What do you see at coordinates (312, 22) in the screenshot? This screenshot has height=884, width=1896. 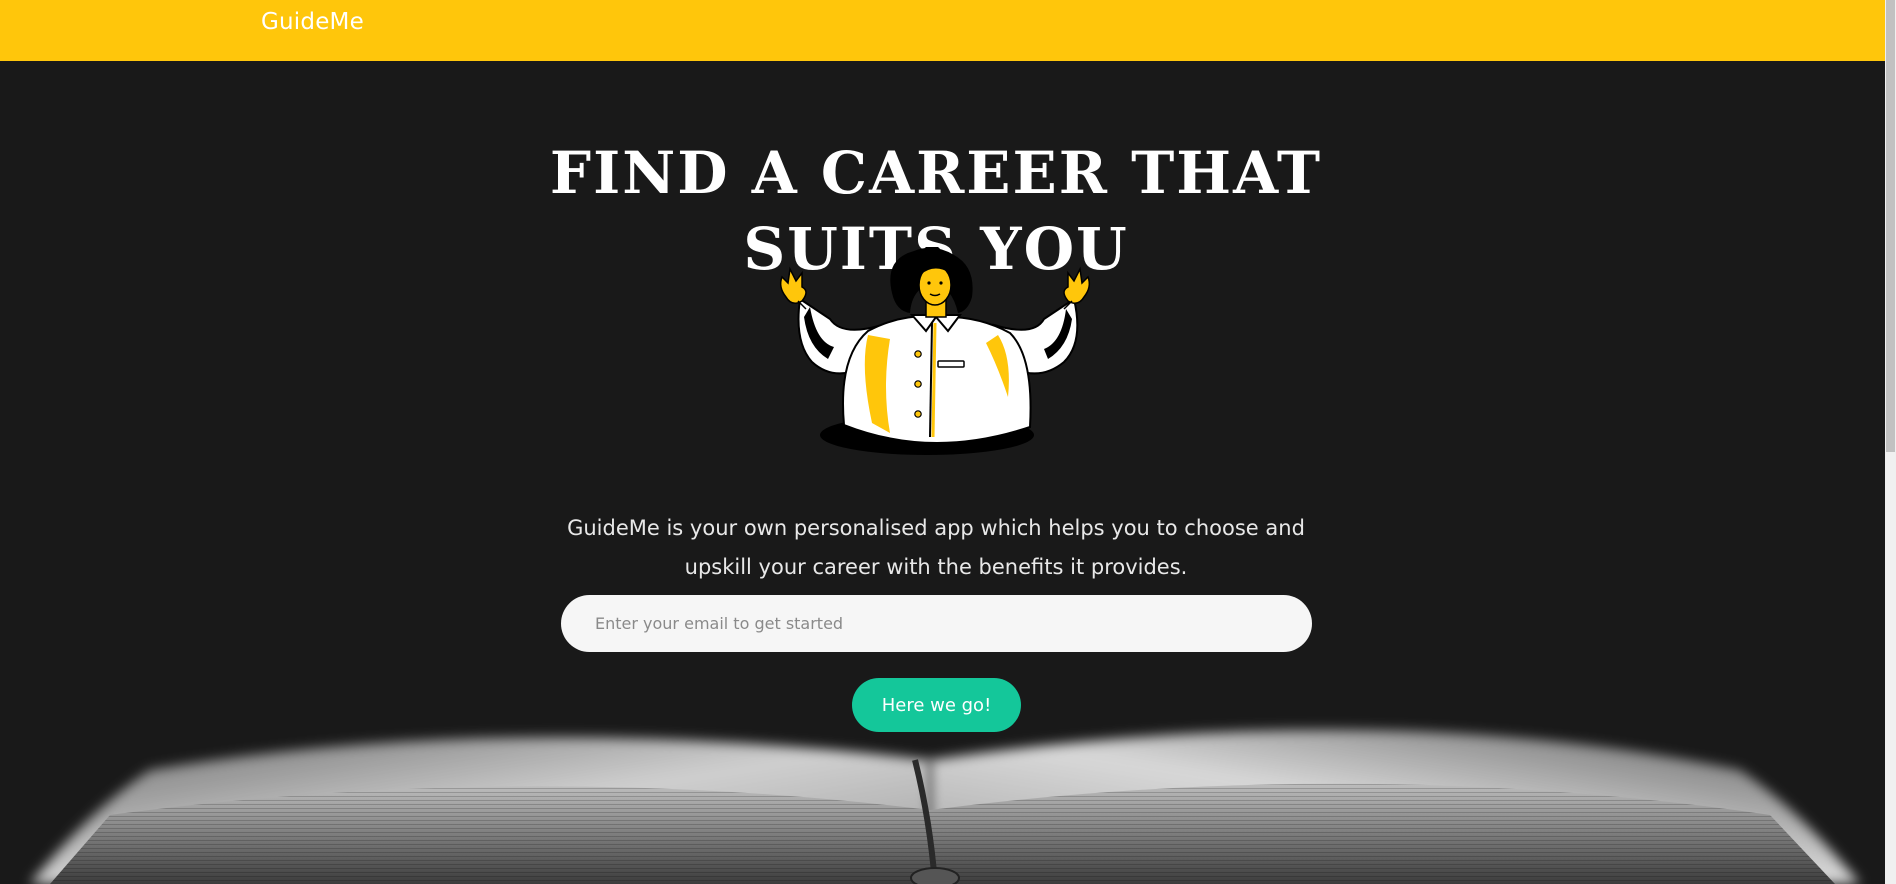 I see `brand-logo-link: GuideMe` at bounding box center [312, 22].